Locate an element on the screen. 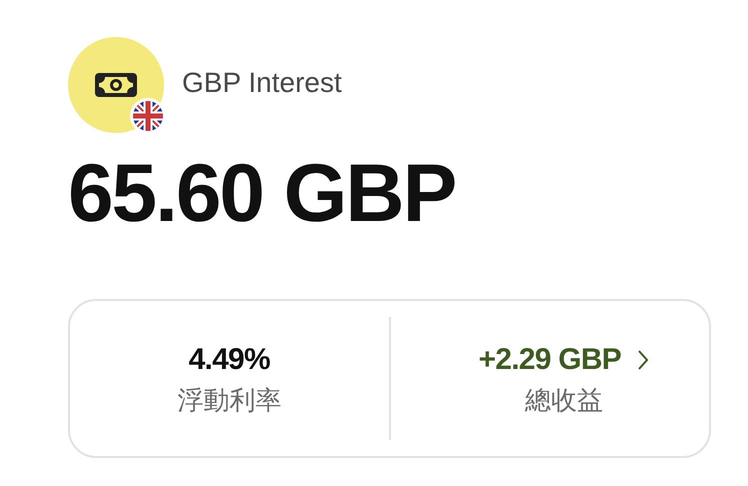 The image size is (748, 486). stat-label: 浮動利率 is located at coordinates (229, 399).